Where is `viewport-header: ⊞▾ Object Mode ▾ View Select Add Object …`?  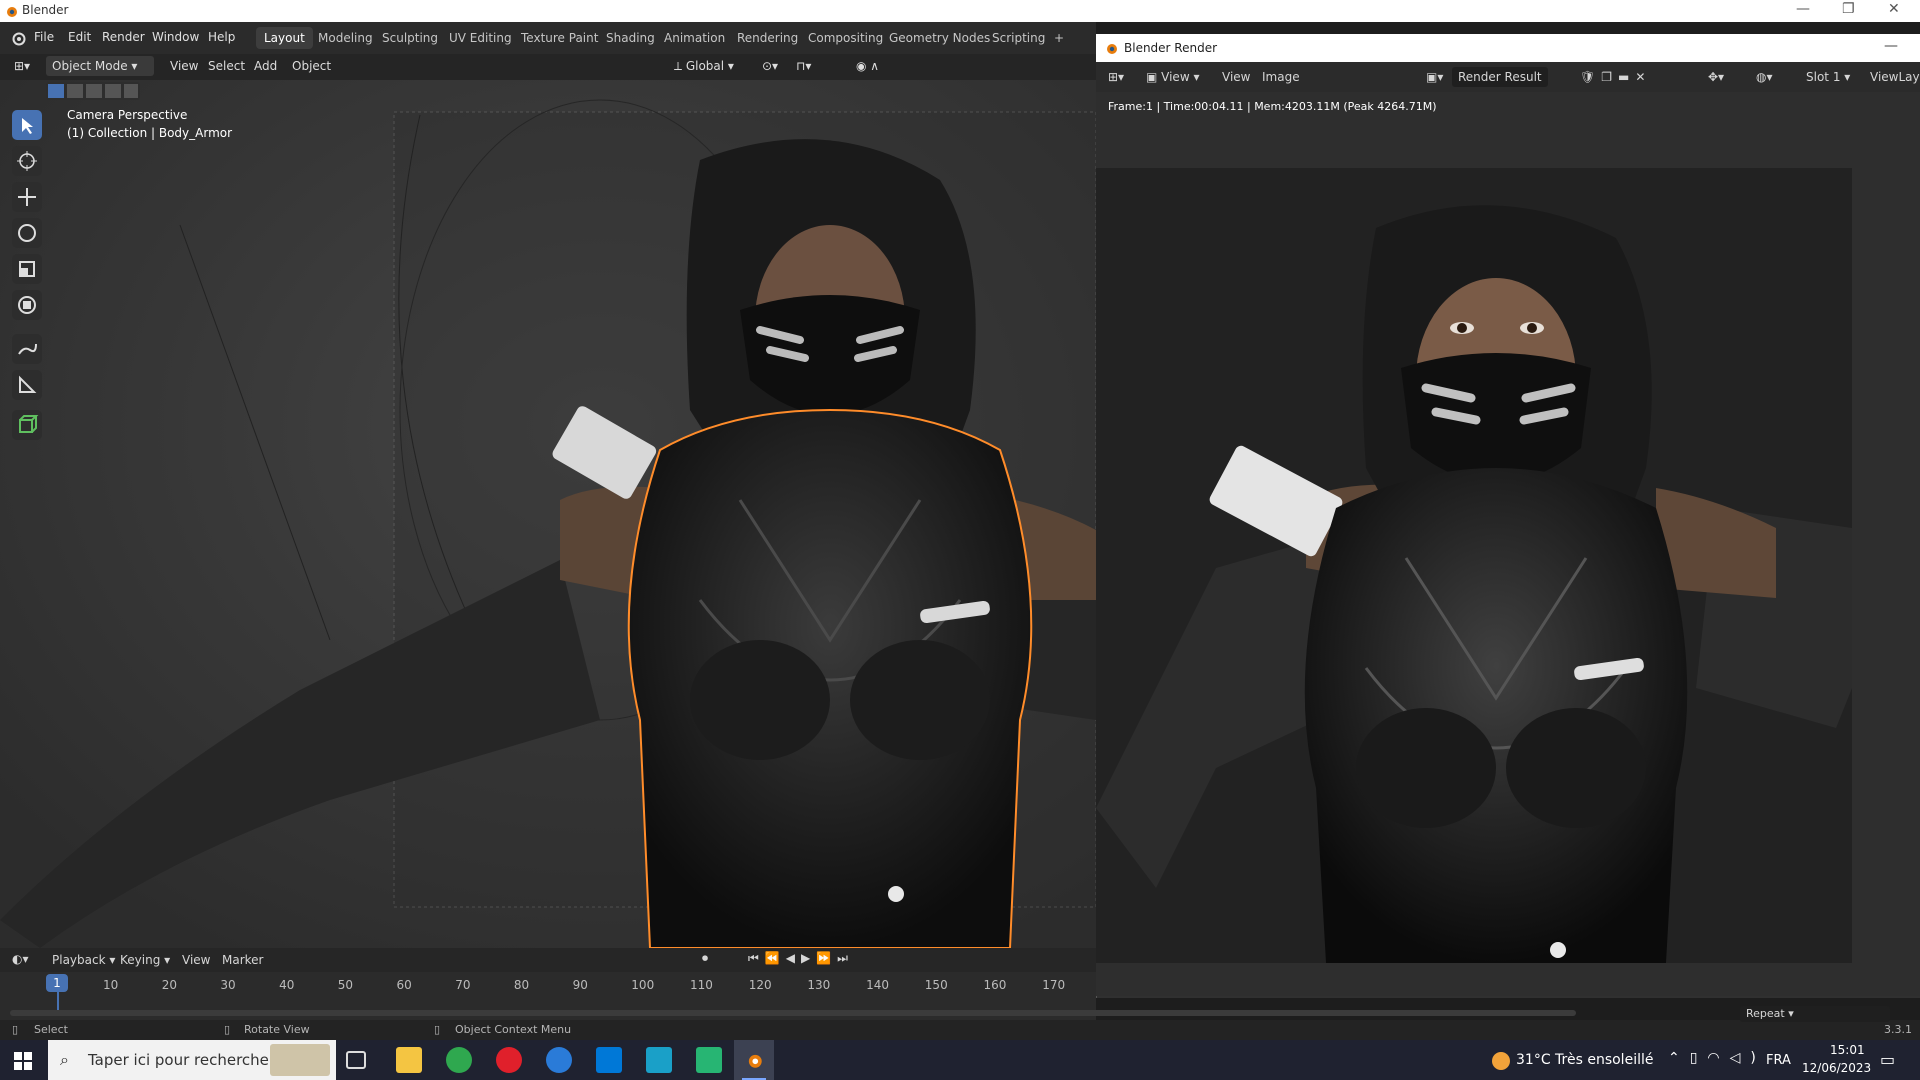 viewport-header: ⊞▾ Object Mode ▾ View Select Add Object … is located at coordinates (548, 67).